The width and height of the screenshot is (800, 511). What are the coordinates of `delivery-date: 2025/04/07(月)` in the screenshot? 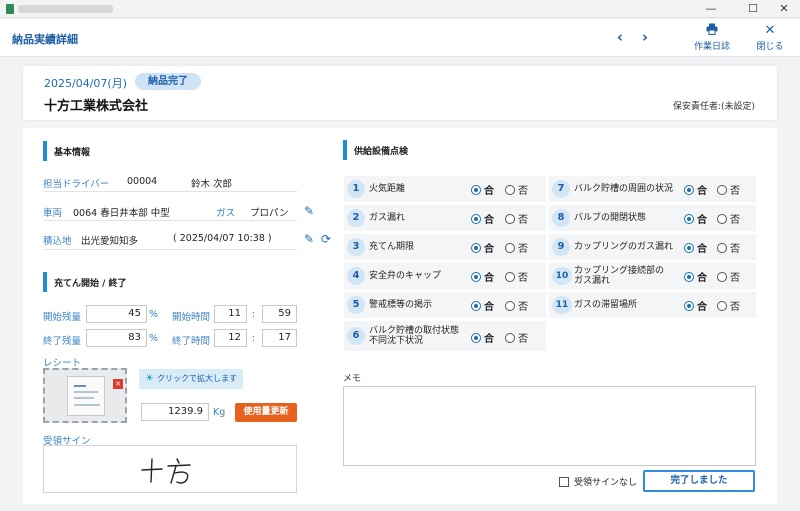 It's located at (85, 83).